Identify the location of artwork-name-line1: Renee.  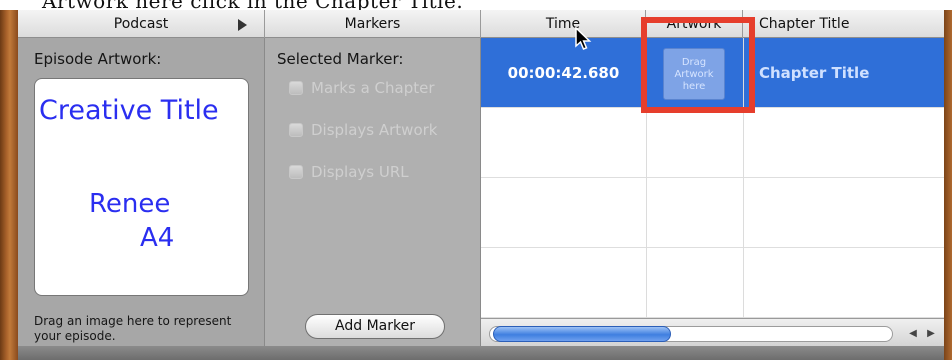
(130, 204).